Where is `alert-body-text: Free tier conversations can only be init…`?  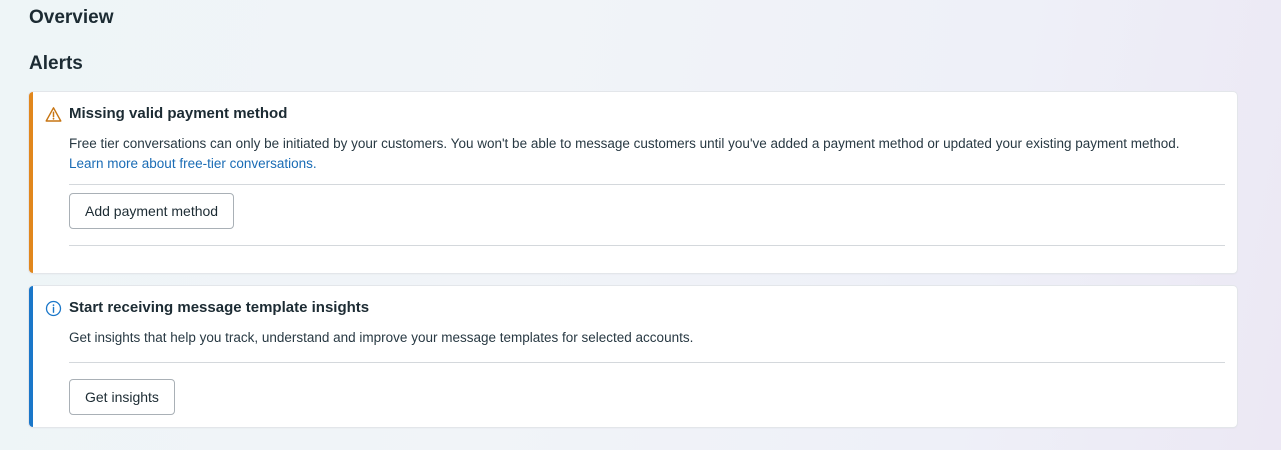 alert-body-text: Free tier conversations can only be init… is located at coordinates (624, 143).